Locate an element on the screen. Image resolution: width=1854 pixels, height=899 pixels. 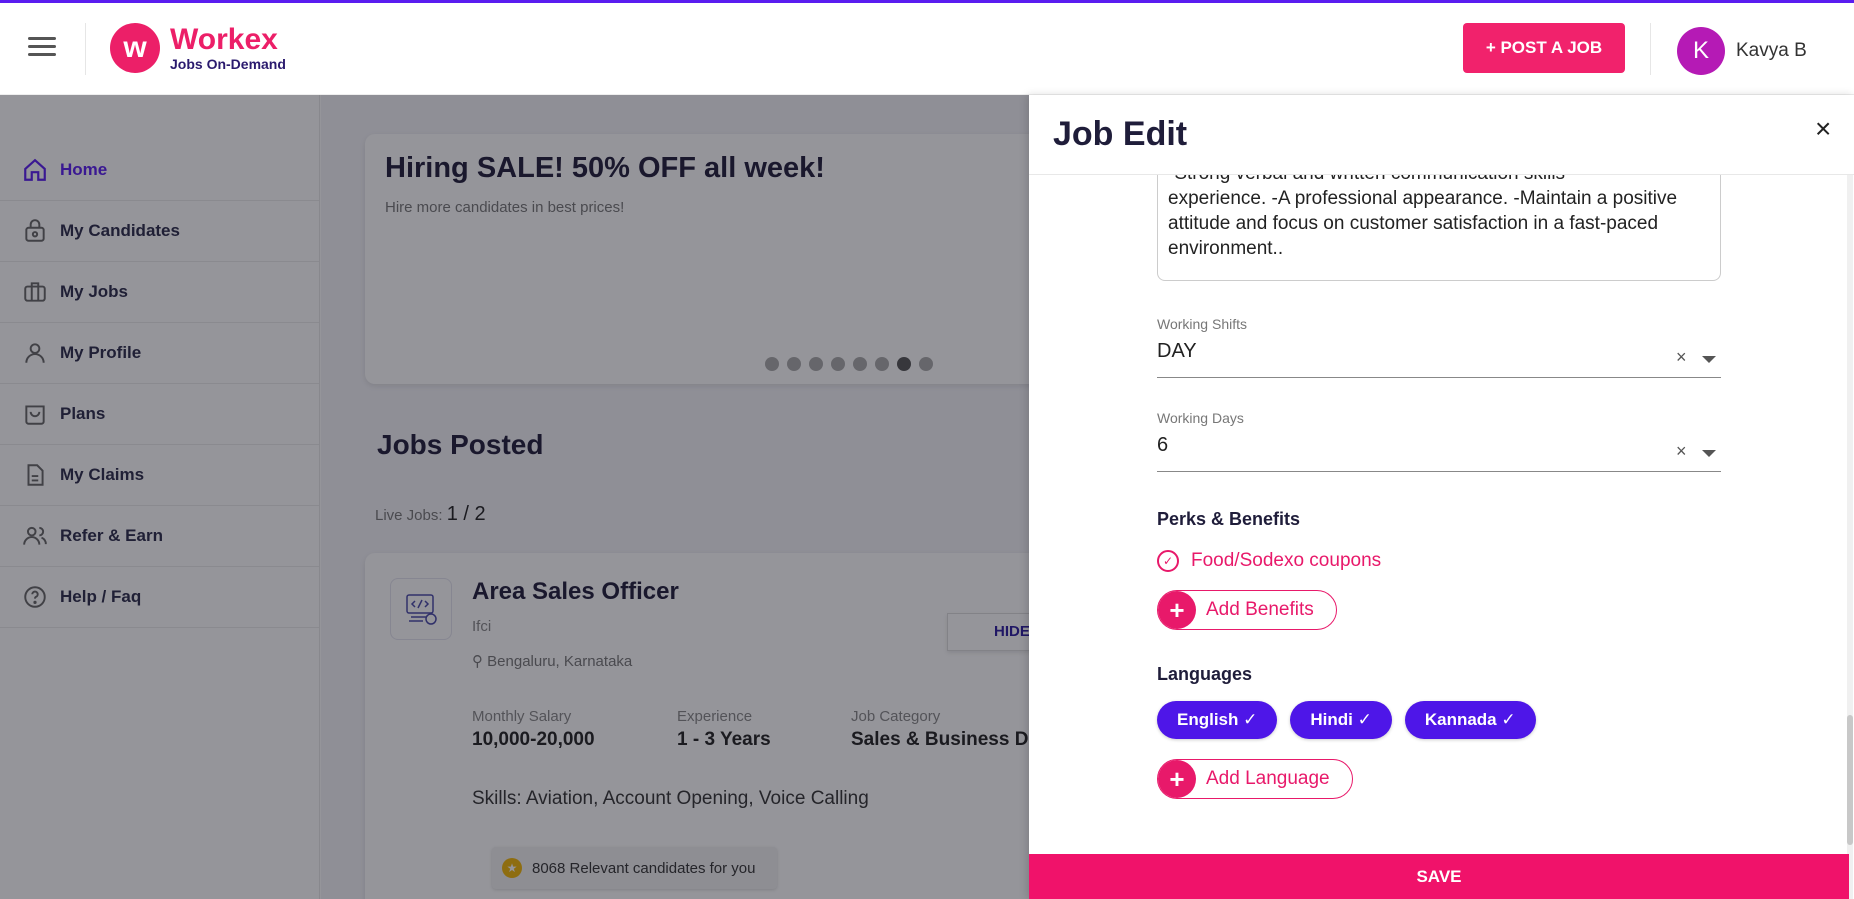
working-shifts-label: Working Shifts is located at coordinates (1202, 324).